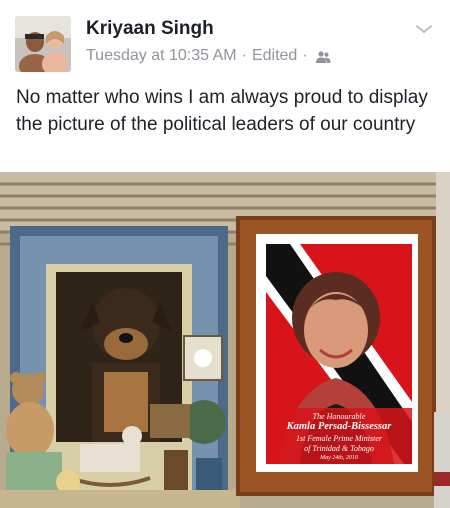  I want to click on edited-label: Edited, so click(274, 56).